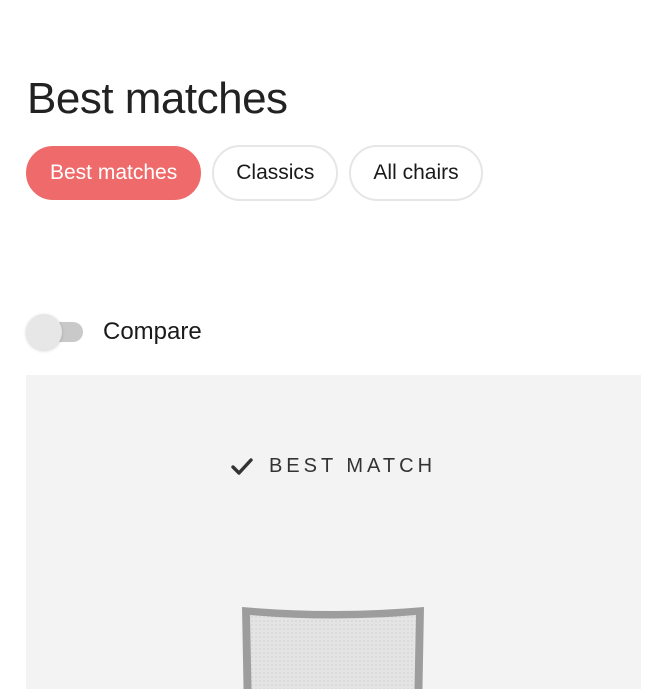 The width and height of the screenshot is (652, 689). I want to click on filter-tabs: Best matches Classics All chairs, so click(254, 173).